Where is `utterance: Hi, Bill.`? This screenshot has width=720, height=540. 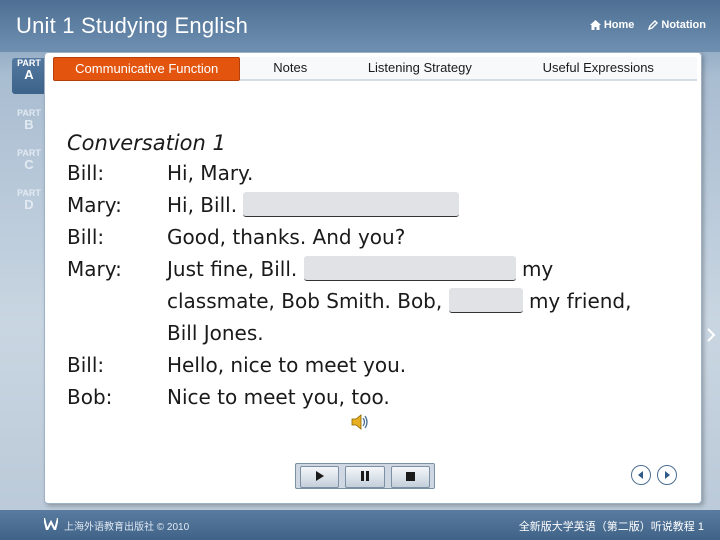 utterance: Hi, Bill. is located at coordinates (417, 205).